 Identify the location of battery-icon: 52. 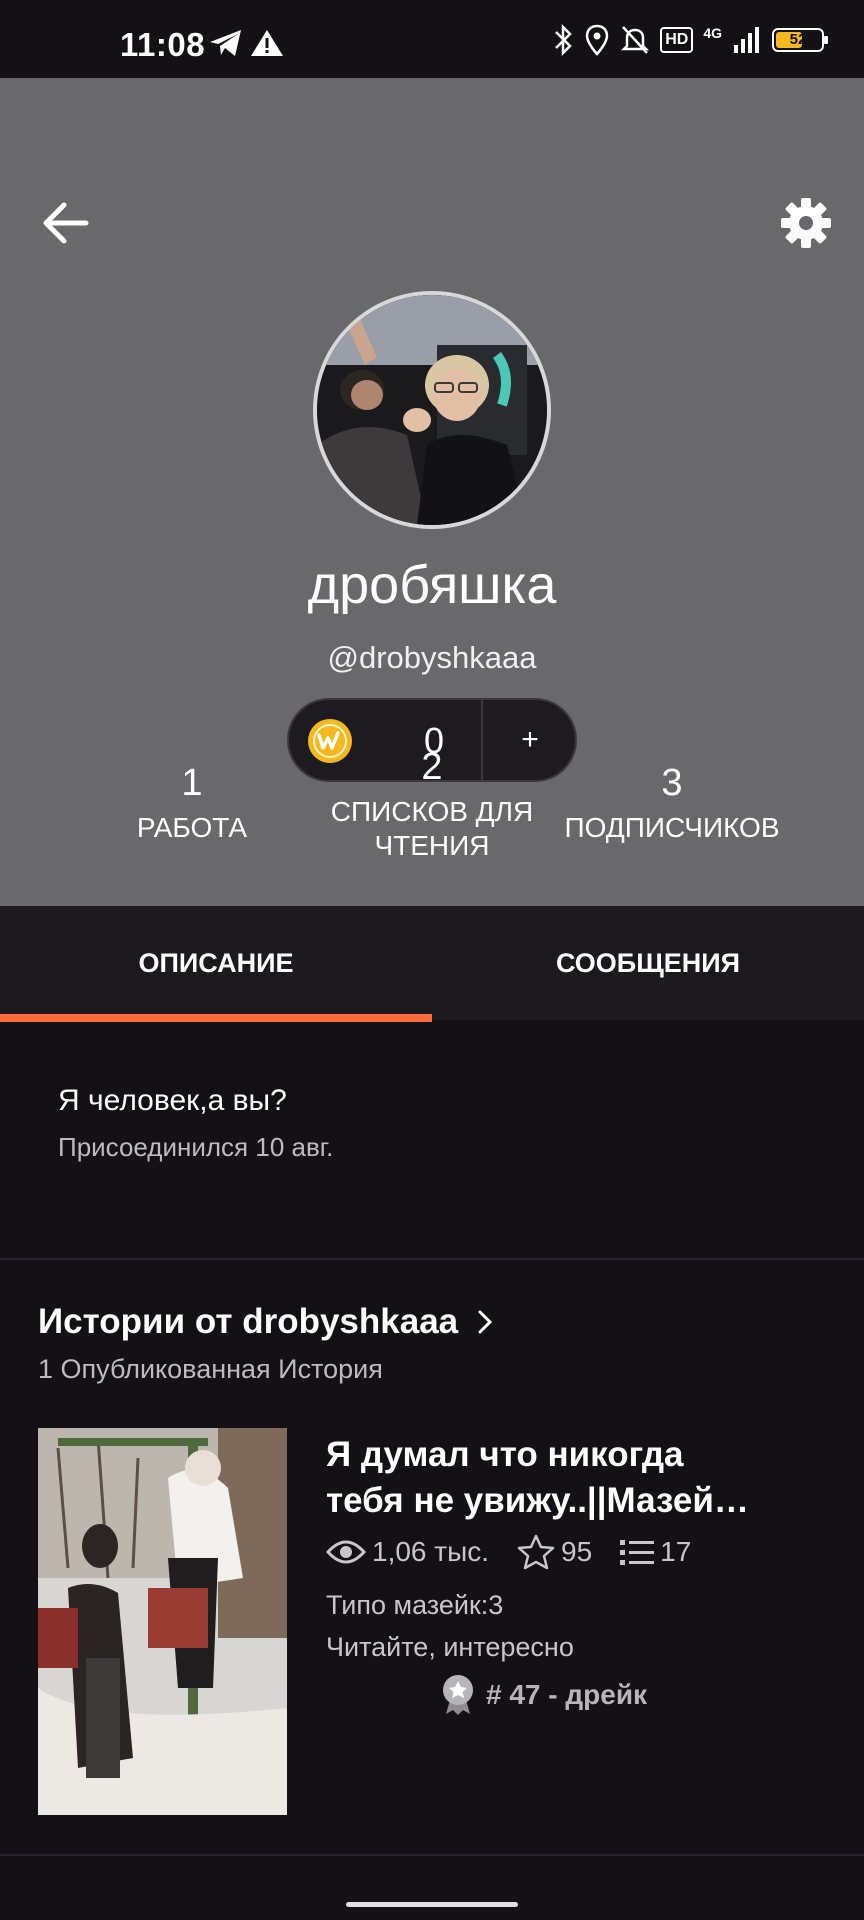
(800, 40).